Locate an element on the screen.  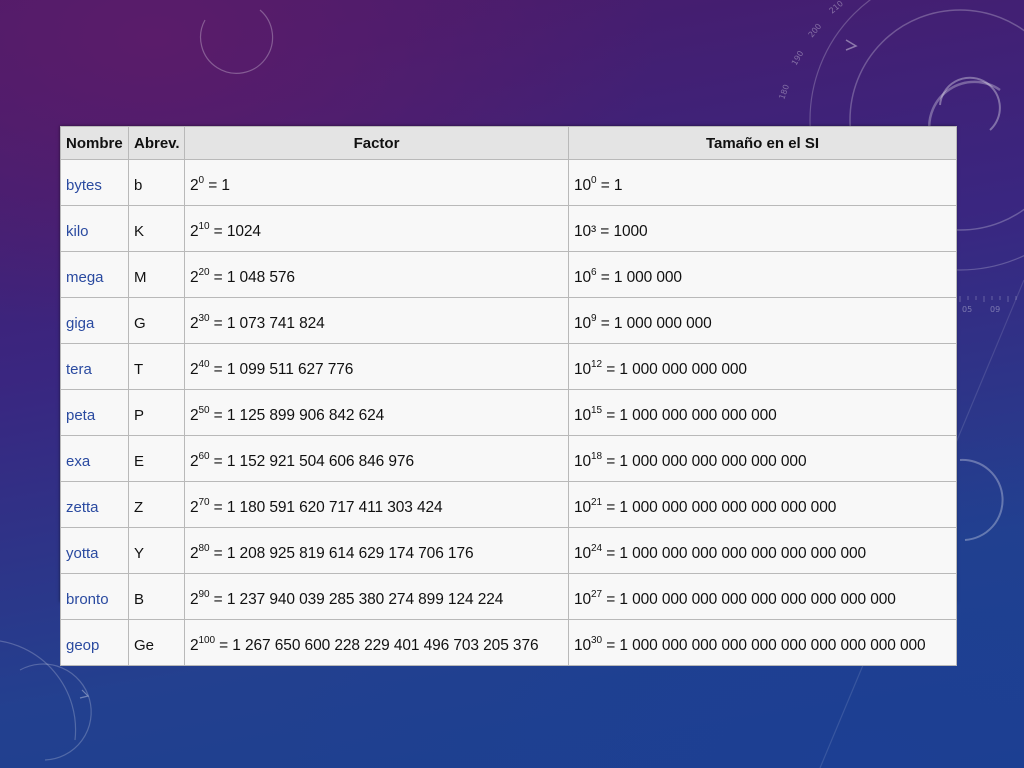
scale-tick-label: 190 is located at coordinates (797, 58).